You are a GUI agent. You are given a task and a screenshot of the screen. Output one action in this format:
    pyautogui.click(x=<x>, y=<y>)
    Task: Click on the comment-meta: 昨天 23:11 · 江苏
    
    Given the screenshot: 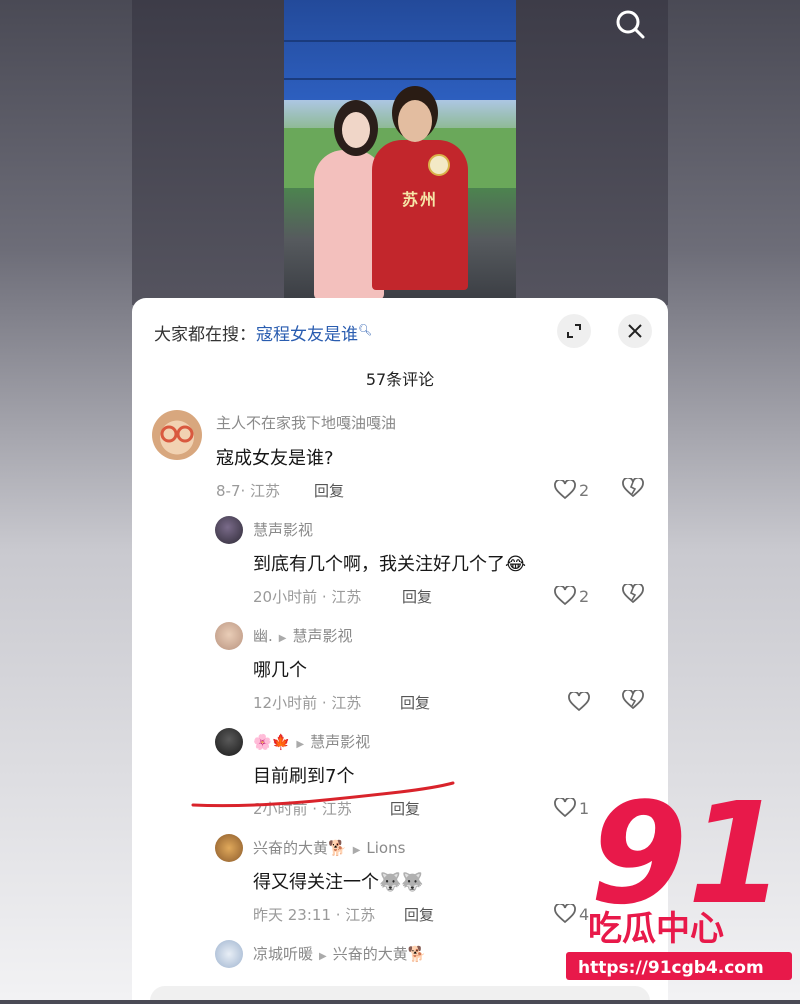 What is the action you would take?
    pyautogui.click(x=314, y=915)
    